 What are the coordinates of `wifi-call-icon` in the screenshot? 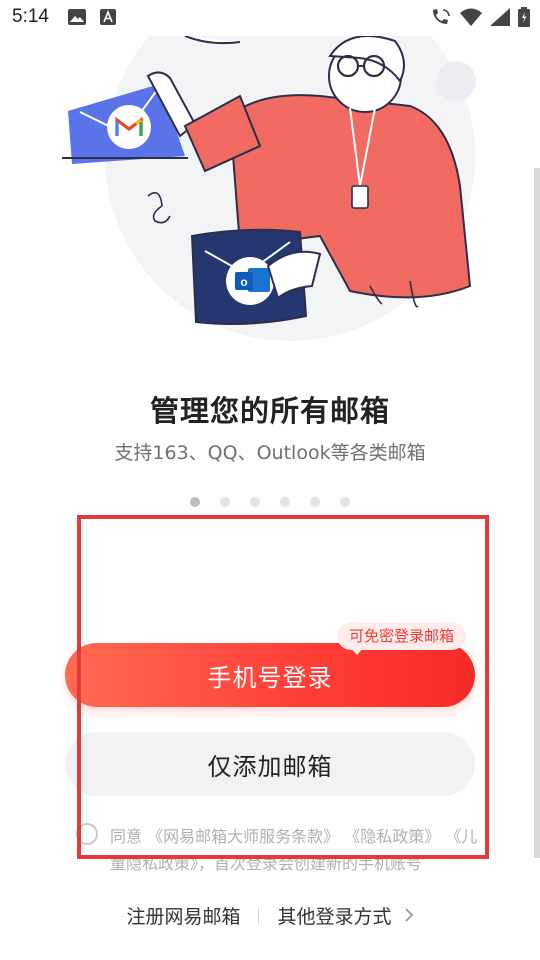 It's located at (441, 16).